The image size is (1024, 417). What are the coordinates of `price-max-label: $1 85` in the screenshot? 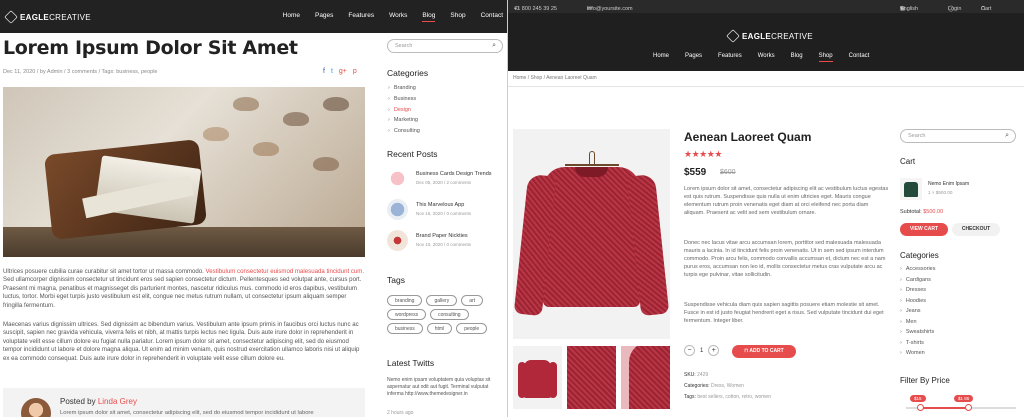 It's located at (964, 398).